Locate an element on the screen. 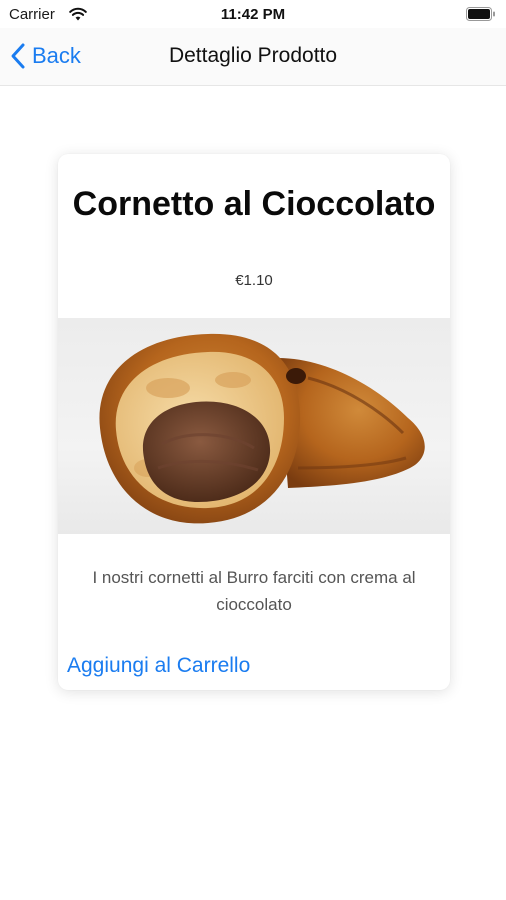 The width and height of the screenshot is (506, 900). status-bar: Carrier 11:42 PM is located at coordinates (253, 14).